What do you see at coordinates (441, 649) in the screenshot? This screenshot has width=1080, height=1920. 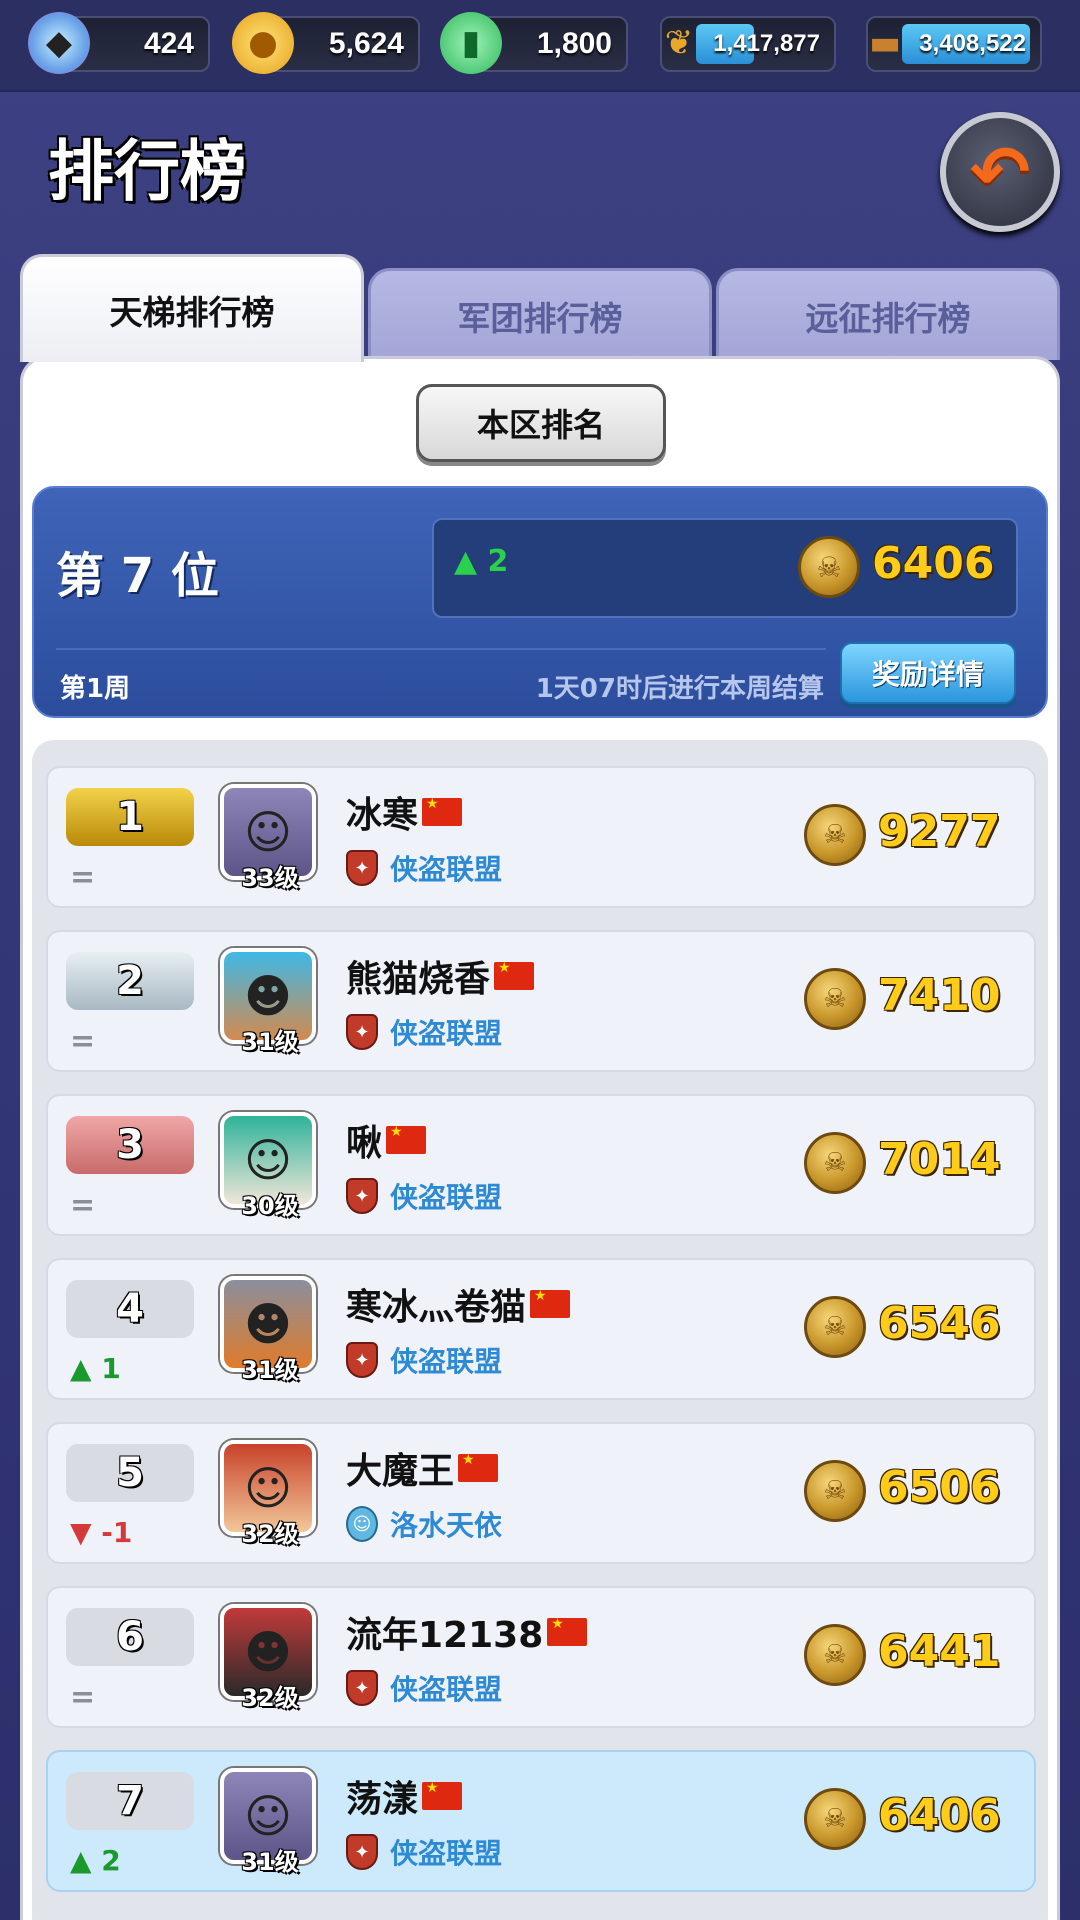 I see `divider` at bounding box center [441, 649].